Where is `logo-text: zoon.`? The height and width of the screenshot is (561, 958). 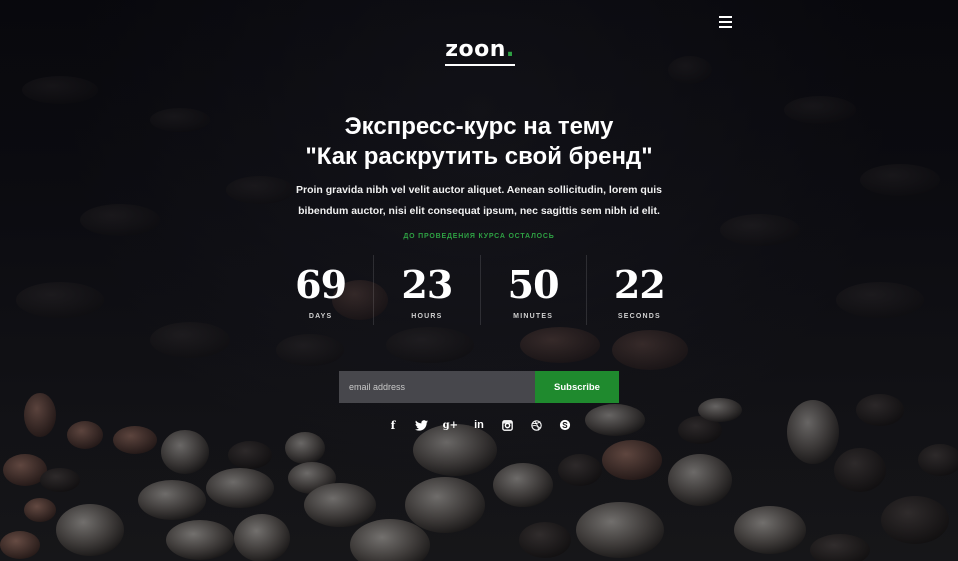 logo-text: zoon. is located at coordinates (480, 50).